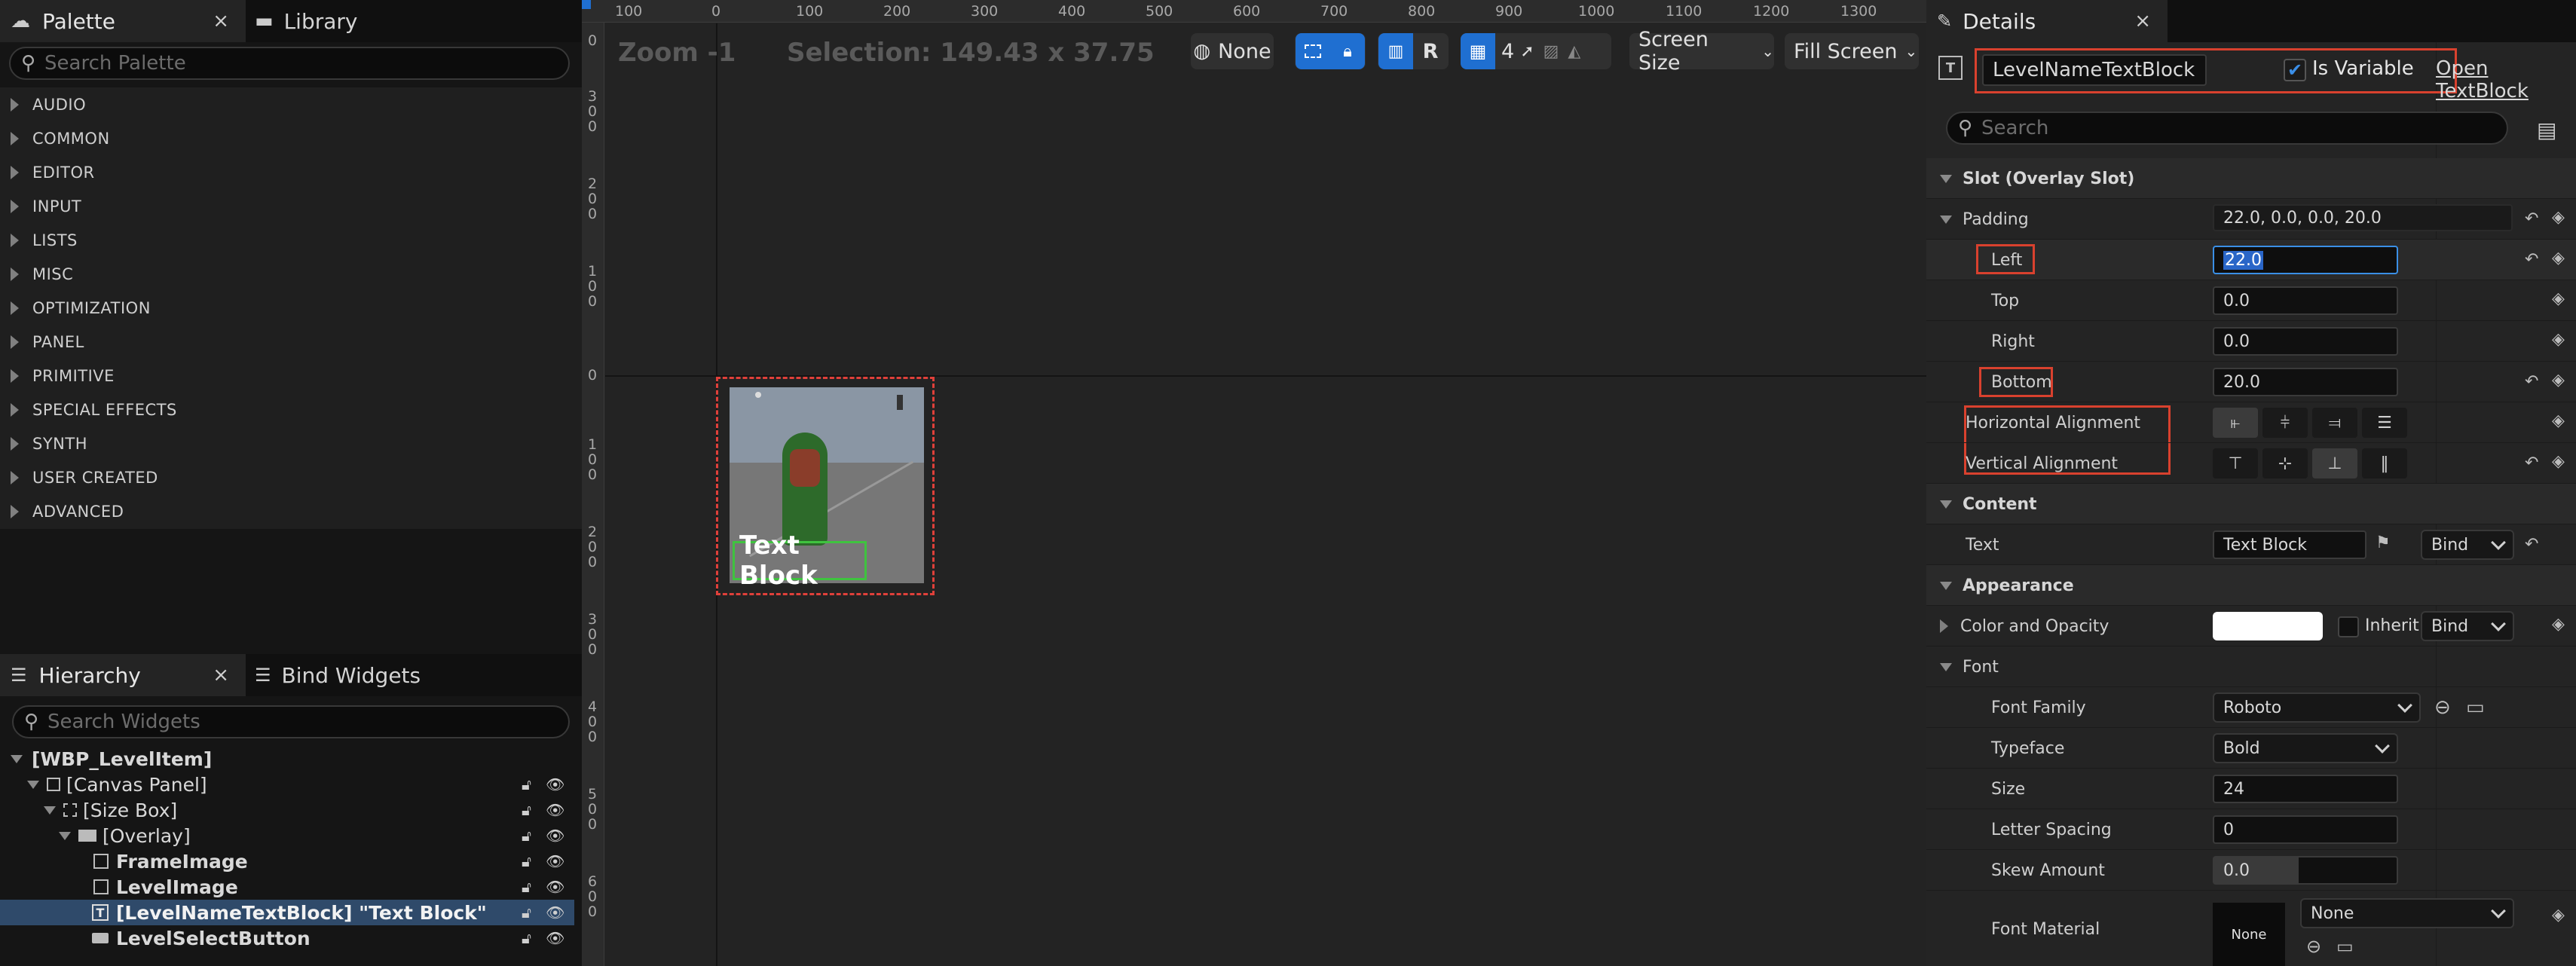  I want to click on tree-item-frame-image: FrameImage 🔓︎ 👁︎, so click(287, 861).